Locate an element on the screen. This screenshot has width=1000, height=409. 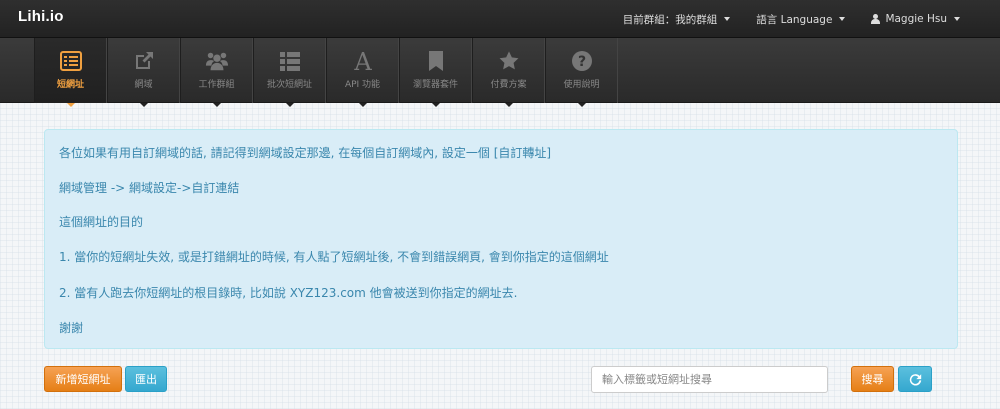
nav-item-label: 工作群組 is located at coordinates (216, 85).